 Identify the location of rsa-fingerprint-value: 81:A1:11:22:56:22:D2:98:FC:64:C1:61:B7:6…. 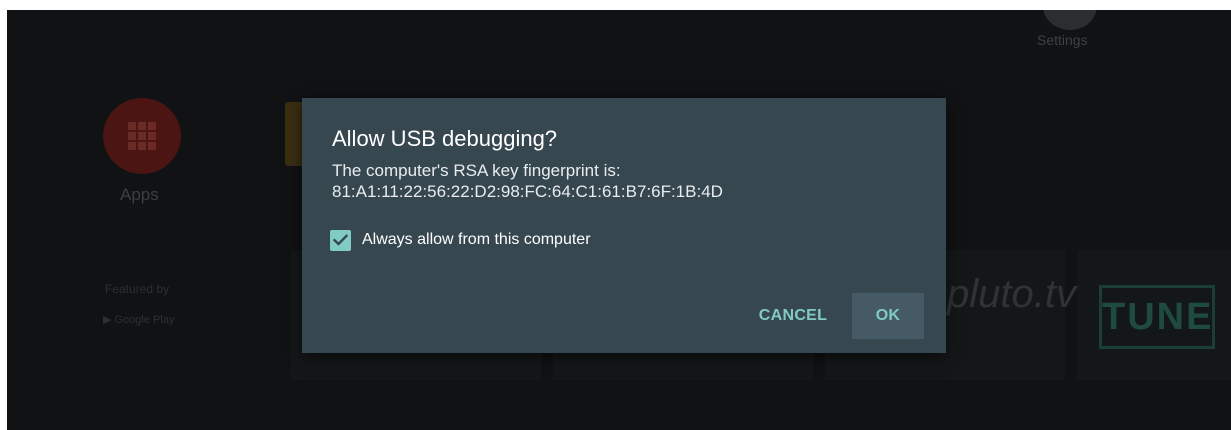
(527, 191).